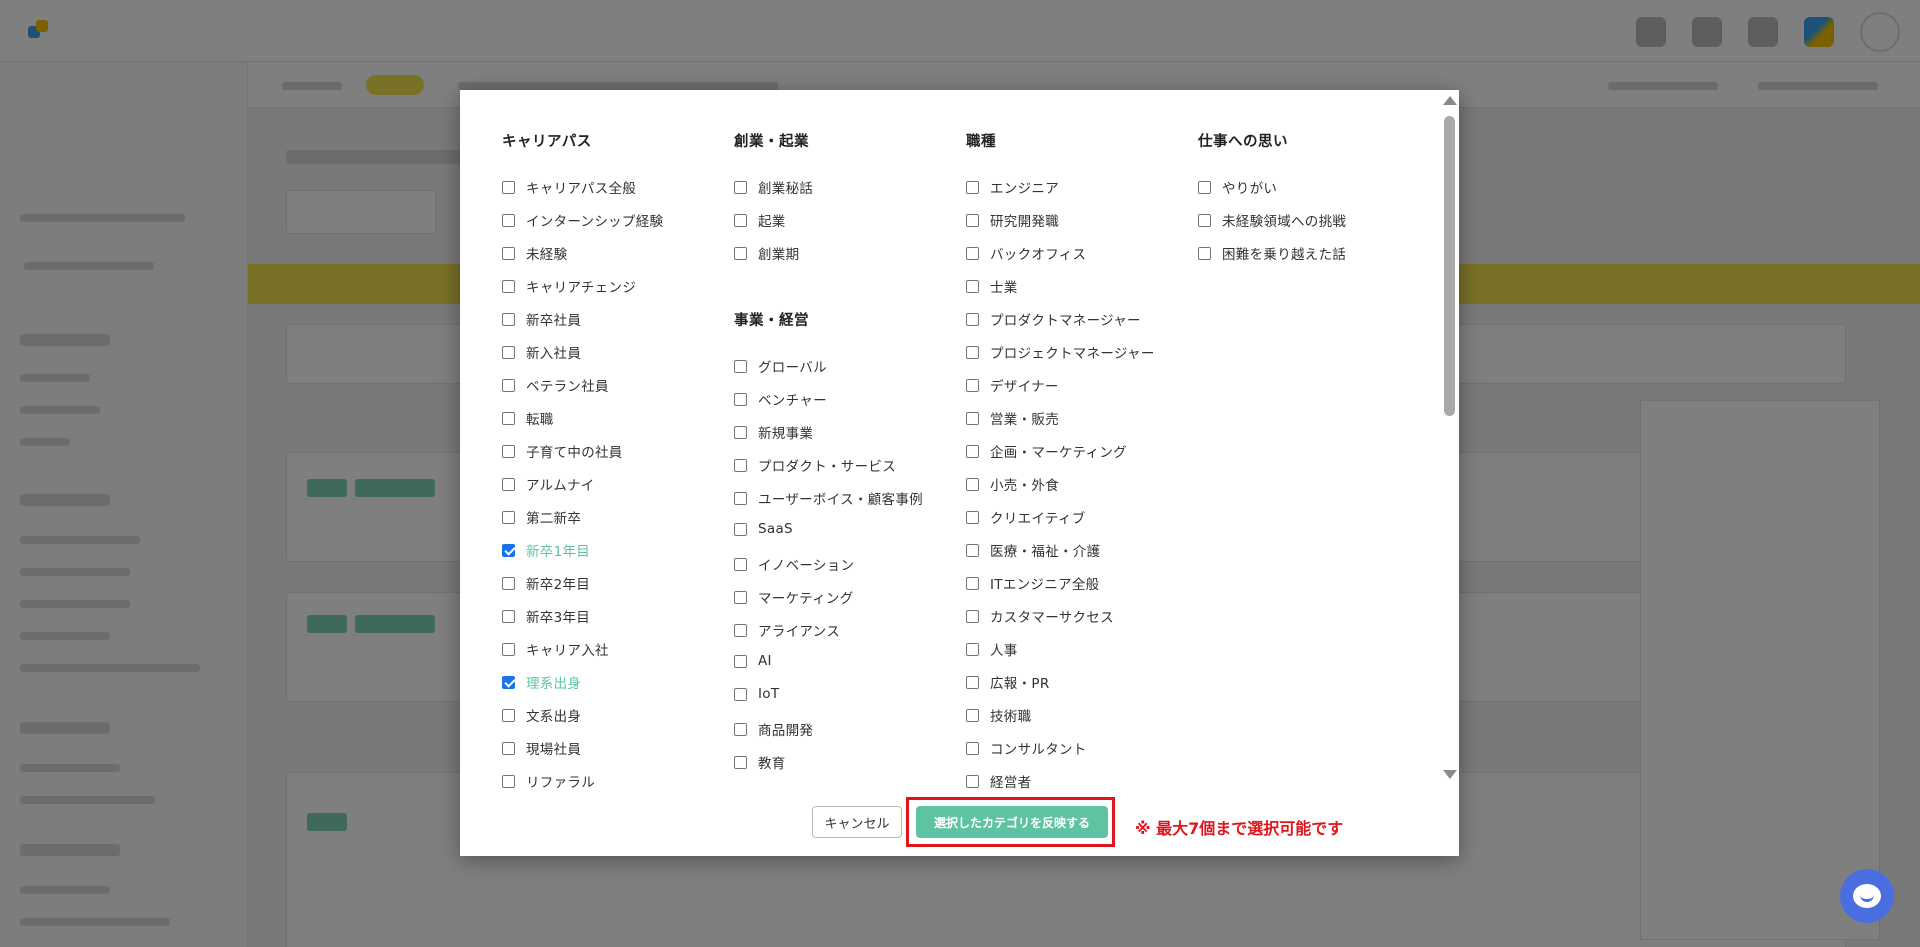 The image size is (1920, 947). What do you see at coordinates (1450, 774) in the screenshot?
I see `scroll-down-arrow-icon` at bounding box center [1450, 774].